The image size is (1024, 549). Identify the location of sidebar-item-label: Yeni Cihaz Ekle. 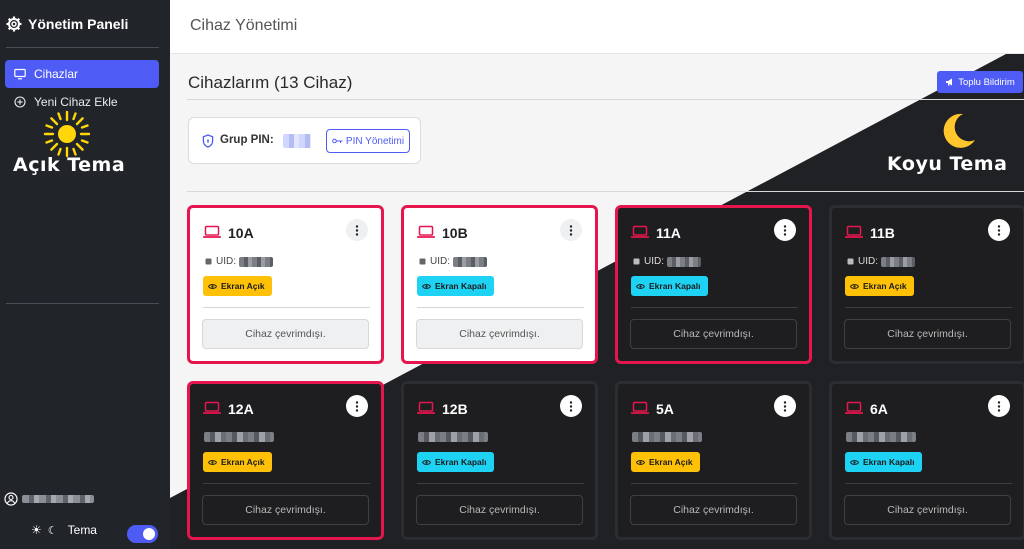
(76, 102).